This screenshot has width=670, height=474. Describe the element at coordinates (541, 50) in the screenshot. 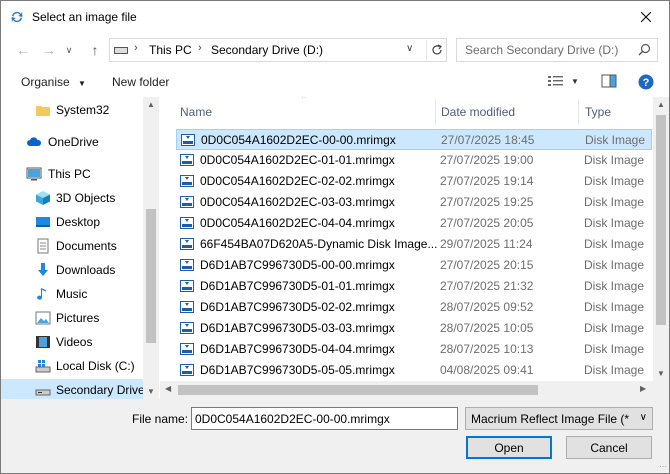

I see `search-input: Search Secondary Drive (D:)` at that location.